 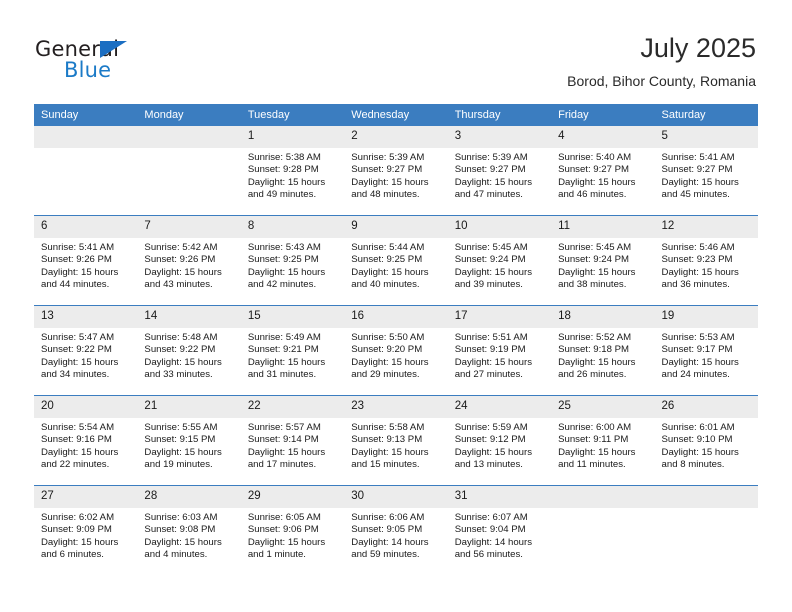 What do you see at coordinates (385, 285) in the screenshot?
I see `daylight-text-line2: and 40 minutes.` at bounding box center [385, 285].